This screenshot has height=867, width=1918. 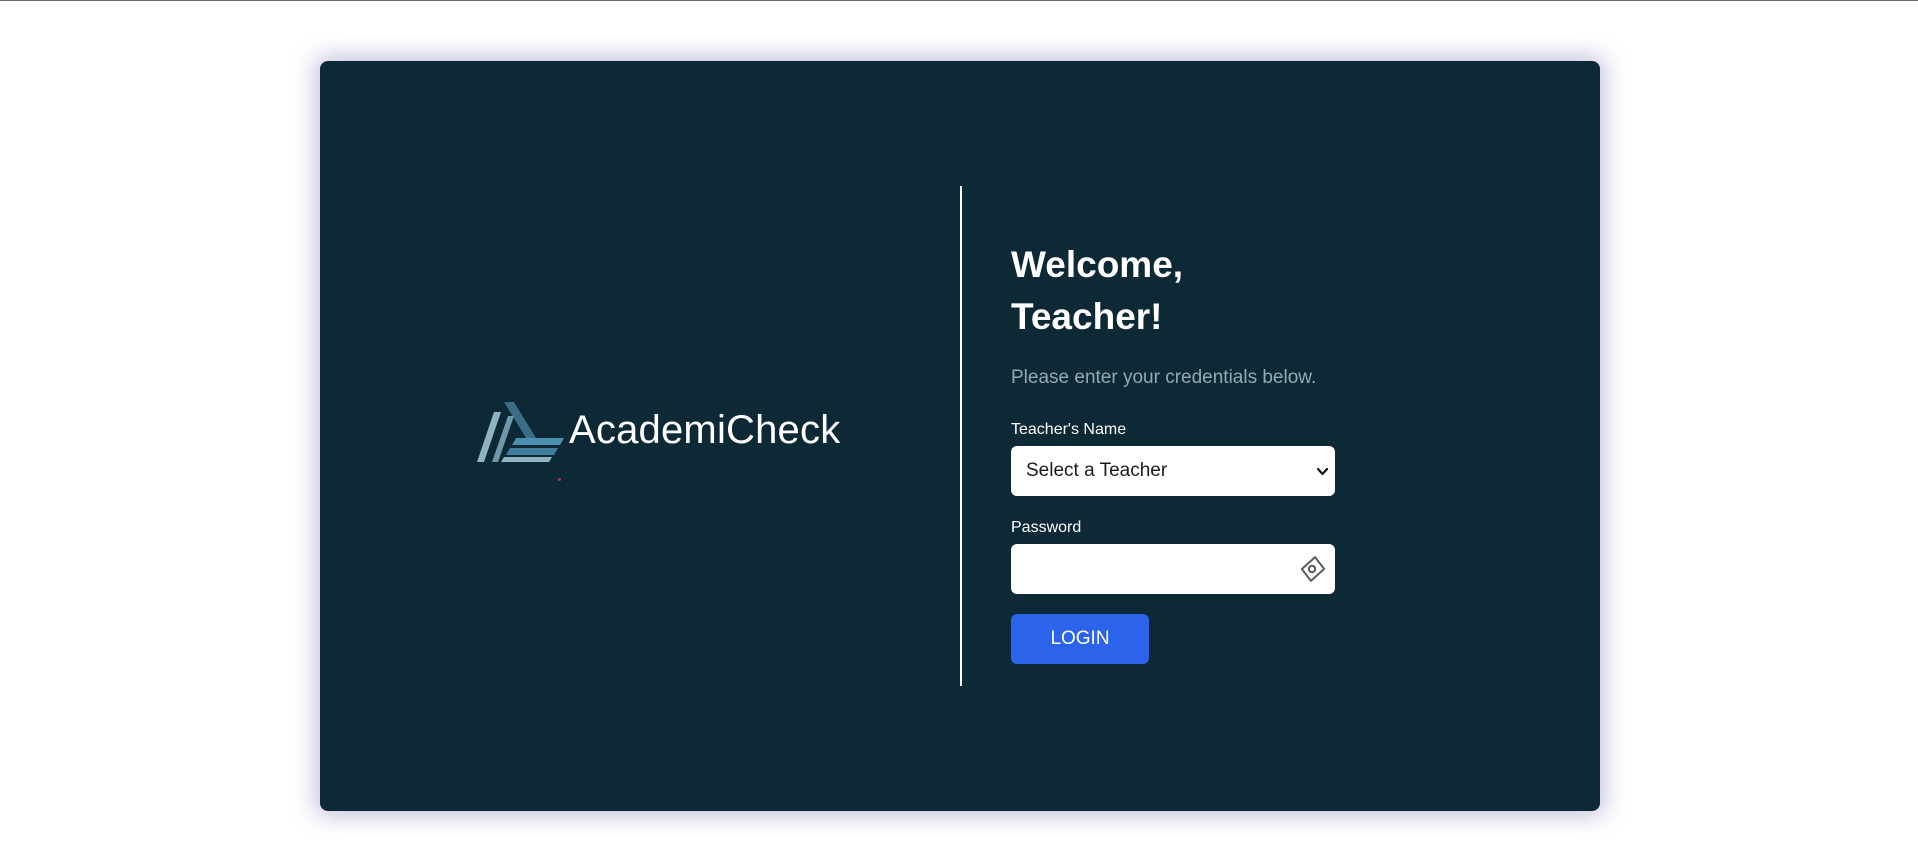 I want to click on chevron-down-icon, so click(x=1322, y=471).